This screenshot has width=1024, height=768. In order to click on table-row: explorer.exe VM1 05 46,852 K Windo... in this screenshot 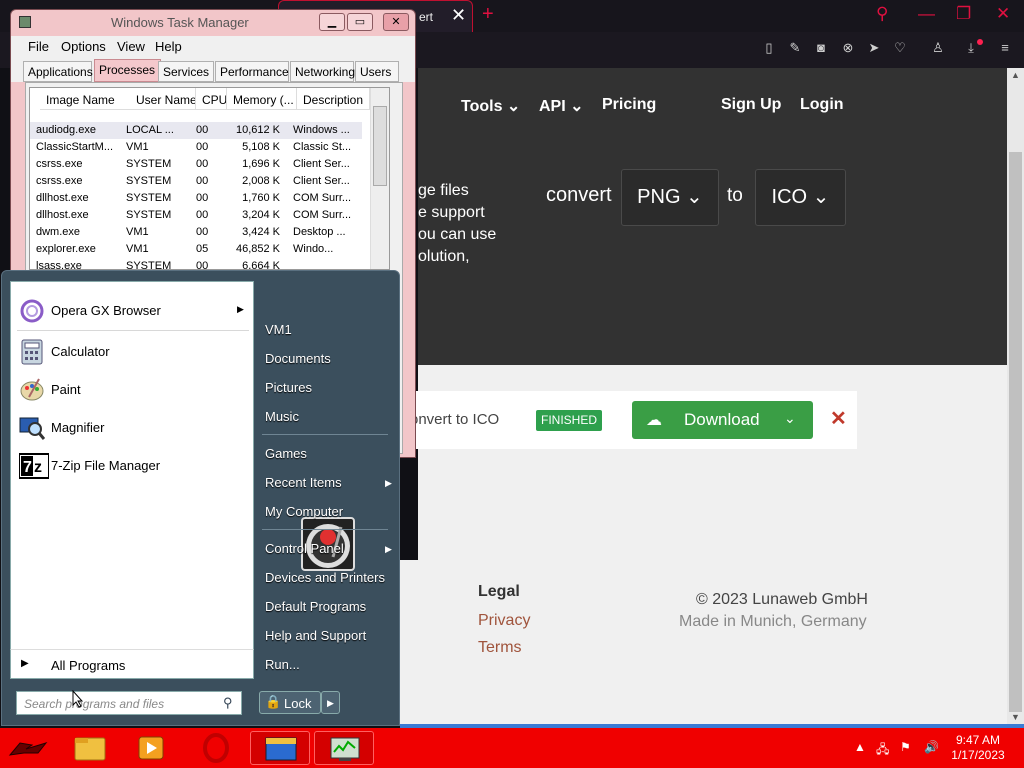, I will do `click(196, 249)`.